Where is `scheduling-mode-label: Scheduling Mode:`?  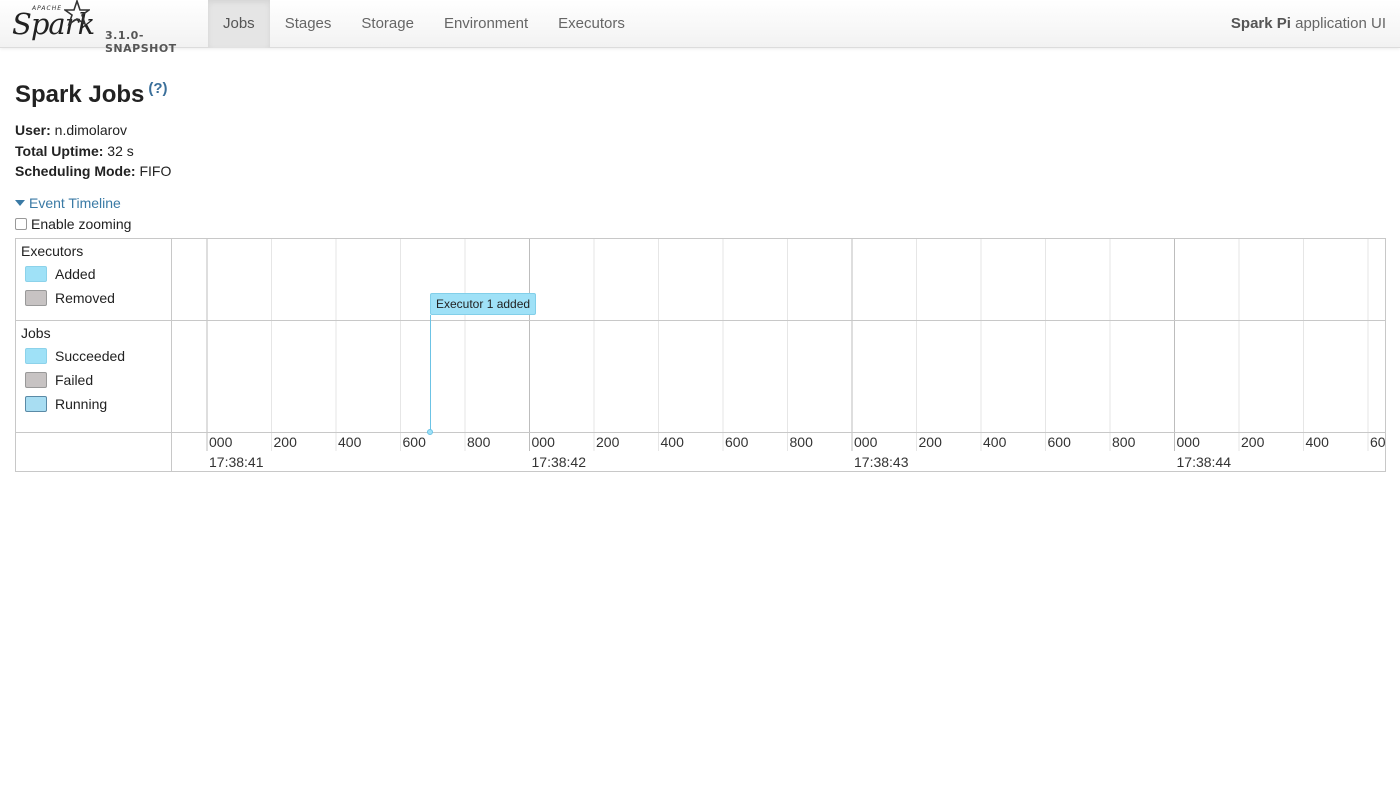 scheduling-mode-label: Scheduling Mode: is located at coordinates (75, 171).